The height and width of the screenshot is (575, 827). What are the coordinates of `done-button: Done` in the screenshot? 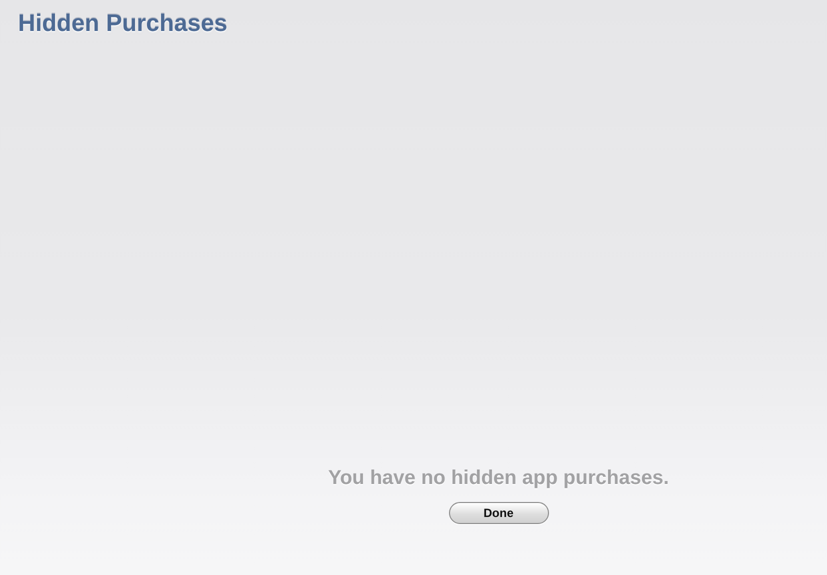 It's located at (498, 513).